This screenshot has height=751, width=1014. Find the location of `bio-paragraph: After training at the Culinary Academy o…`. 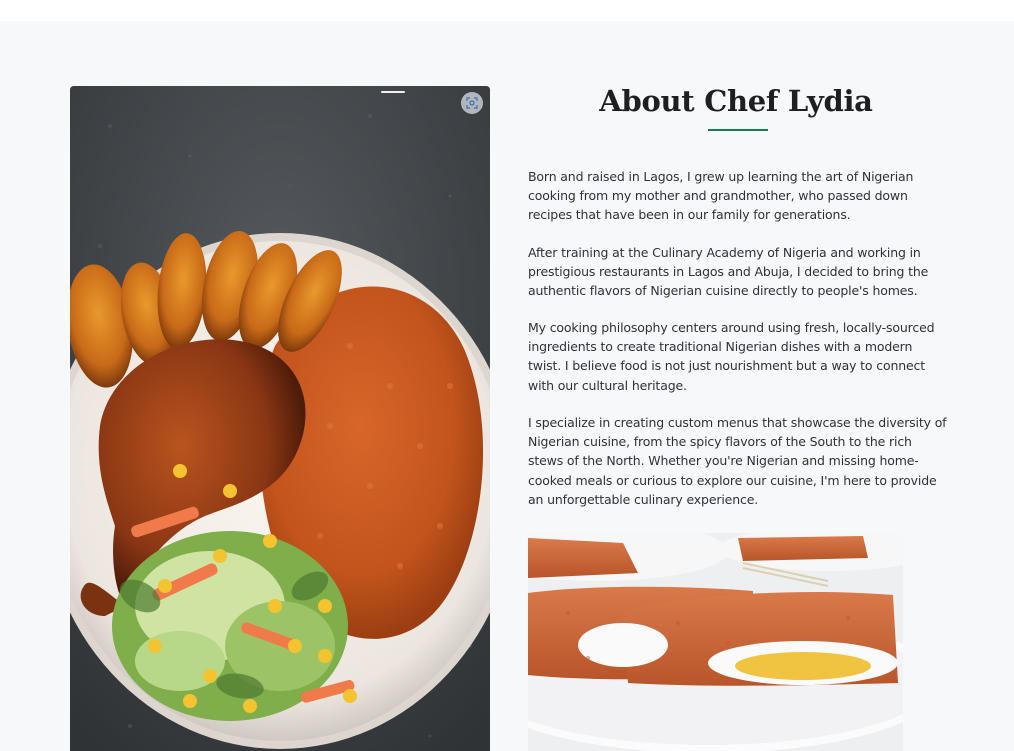

bio-paragraph: After training at the Culinary Academy o… is located at coordinates (728, 272).